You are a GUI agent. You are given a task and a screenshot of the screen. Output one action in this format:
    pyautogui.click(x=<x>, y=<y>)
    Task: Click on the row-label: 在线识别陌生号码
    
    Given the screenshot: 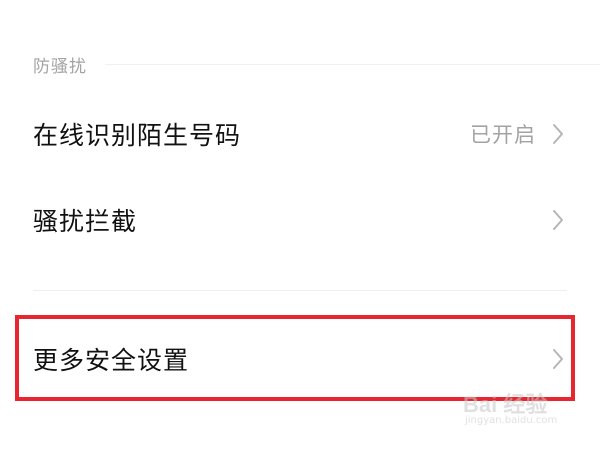 What is the action you would take?
    pyautogui.click(x=137, y=135)
    